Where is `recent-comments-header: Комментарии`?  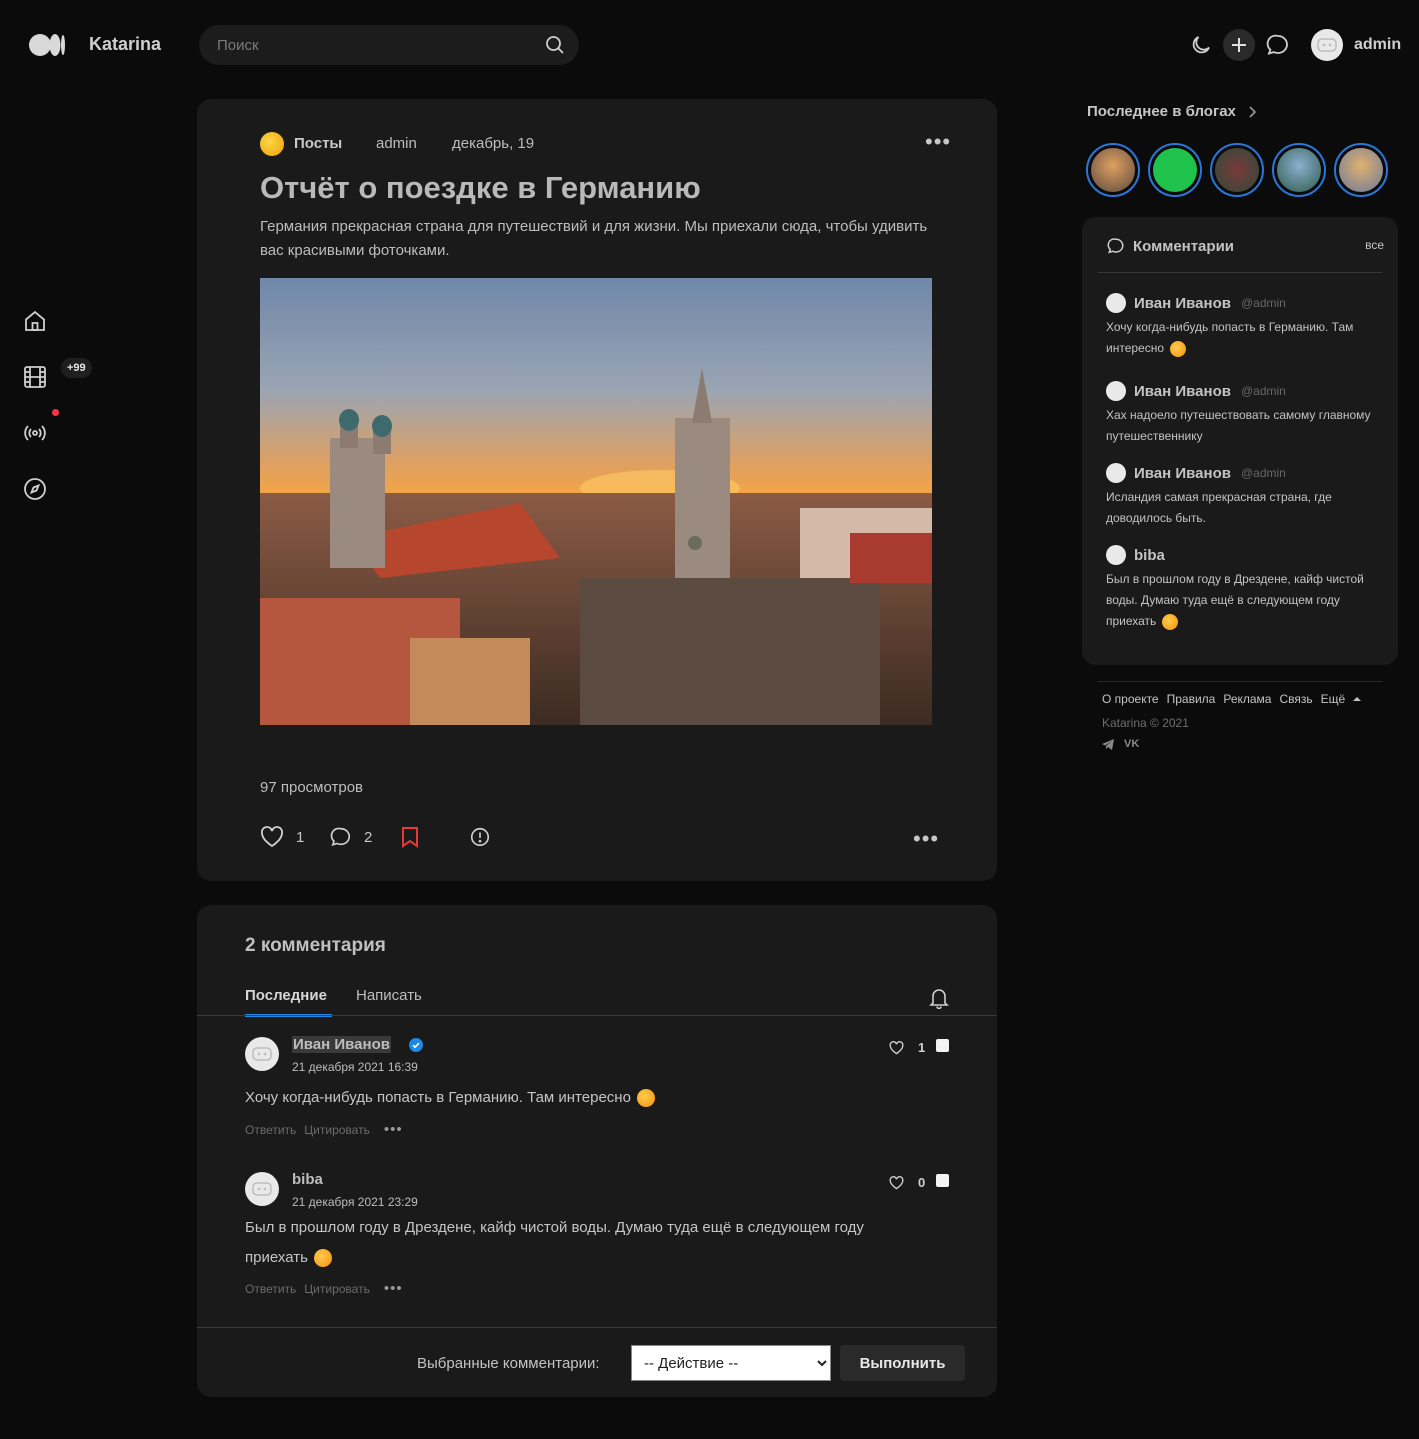 recent-comments-header: Комментарии is located at coordinates (1170, 246).